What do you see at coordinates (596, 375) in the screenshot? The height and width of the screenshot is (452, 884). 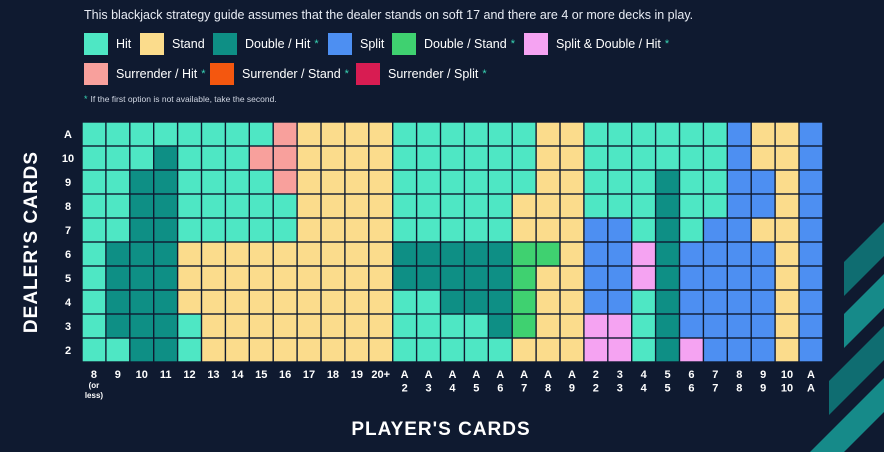 I see `player-label: 2` at bounding box center [596, 375].